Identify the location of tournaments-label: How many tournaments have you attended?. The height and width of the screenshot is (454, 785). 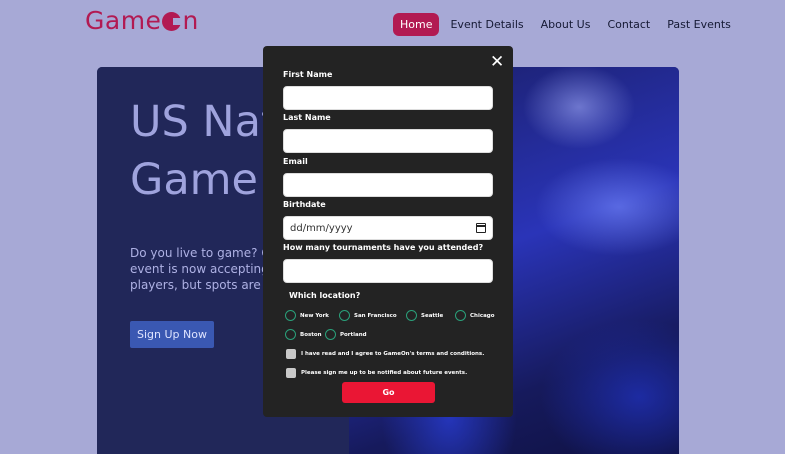
(383, 247).